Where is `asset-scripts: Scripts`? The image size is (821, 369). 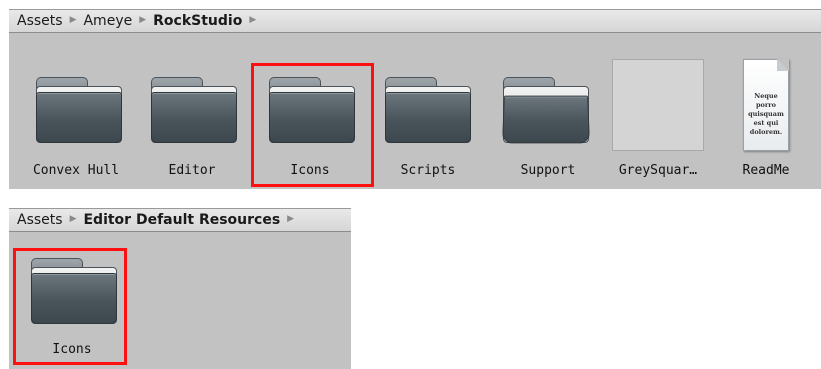 asset-scripts: Scripts is located at coordinates (428, 125).